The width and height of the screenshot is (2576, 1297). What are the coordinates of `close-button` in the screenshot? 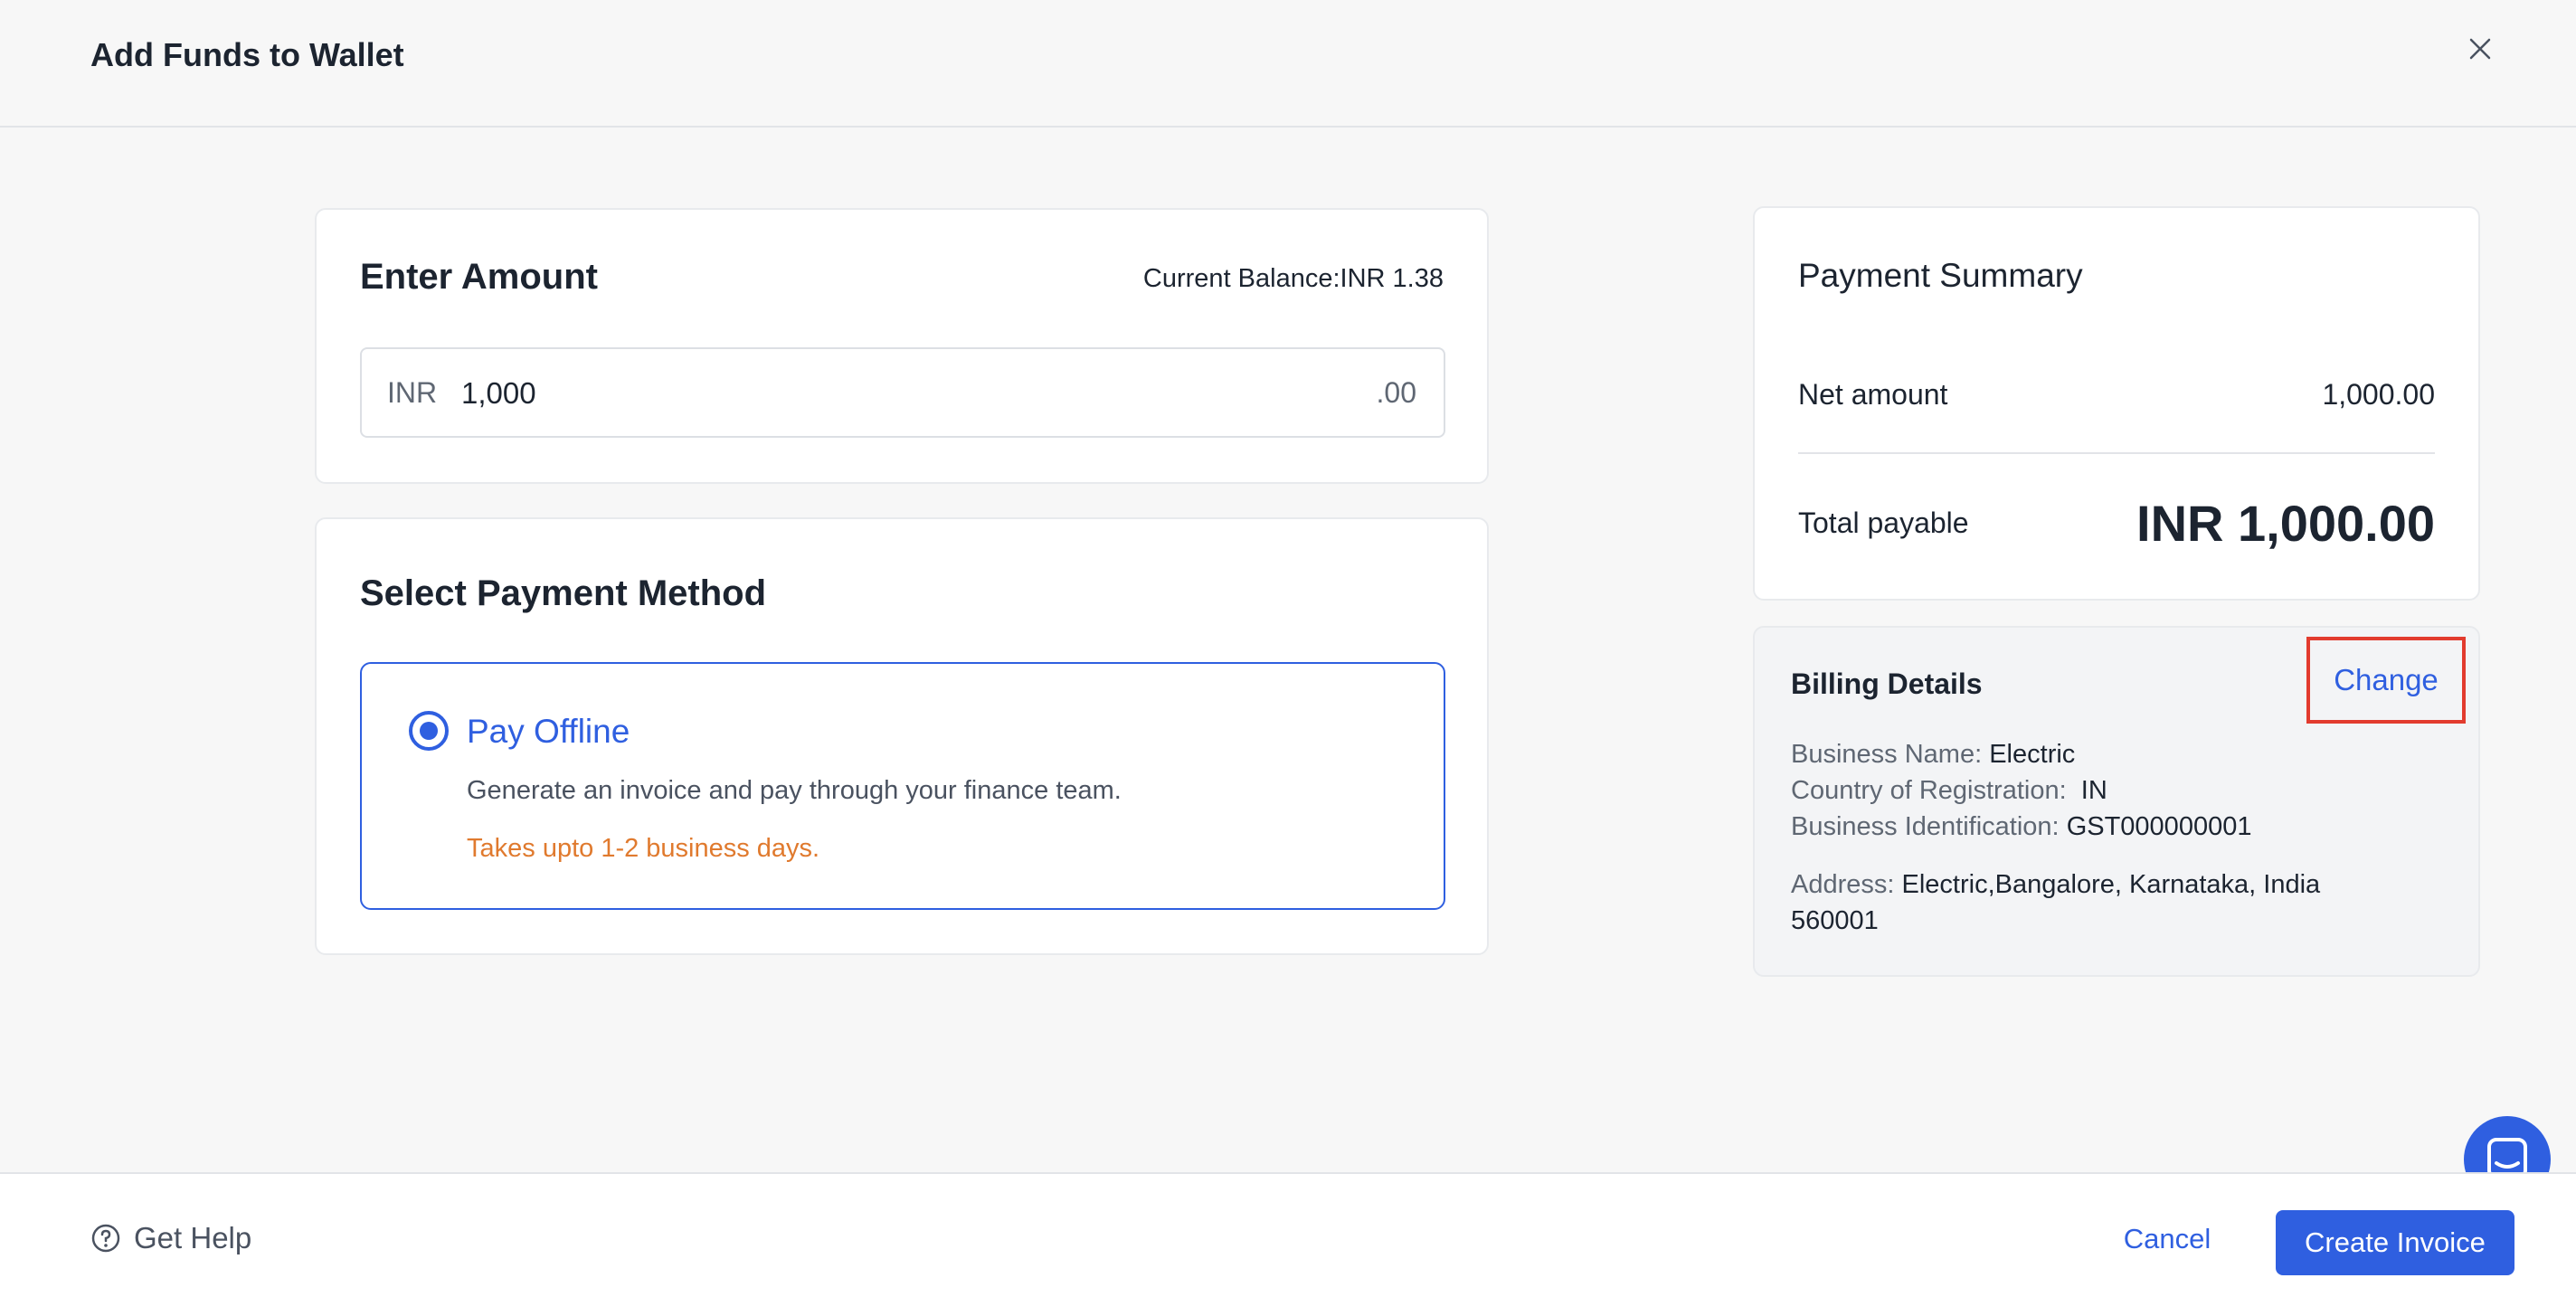 It's located at (2480, 49).